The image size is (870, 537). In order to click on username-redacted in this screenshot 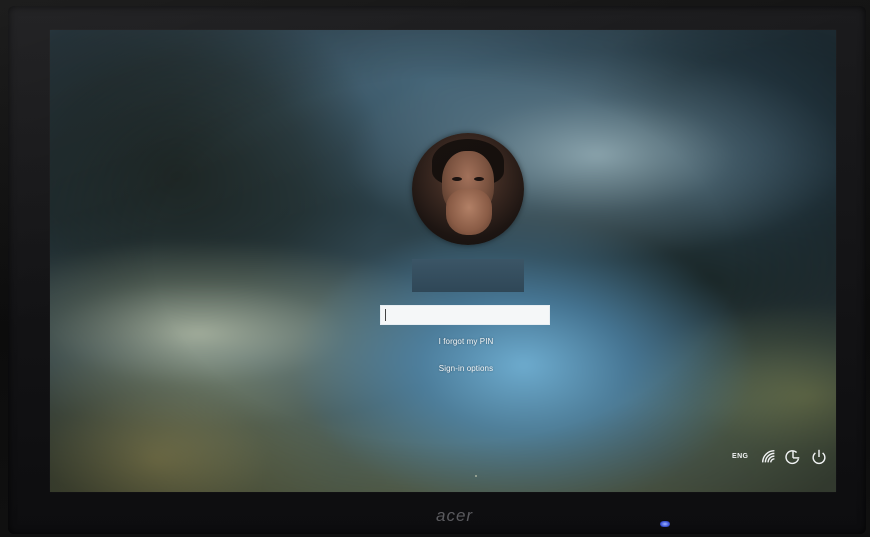, I will do `click(468, 275)`.